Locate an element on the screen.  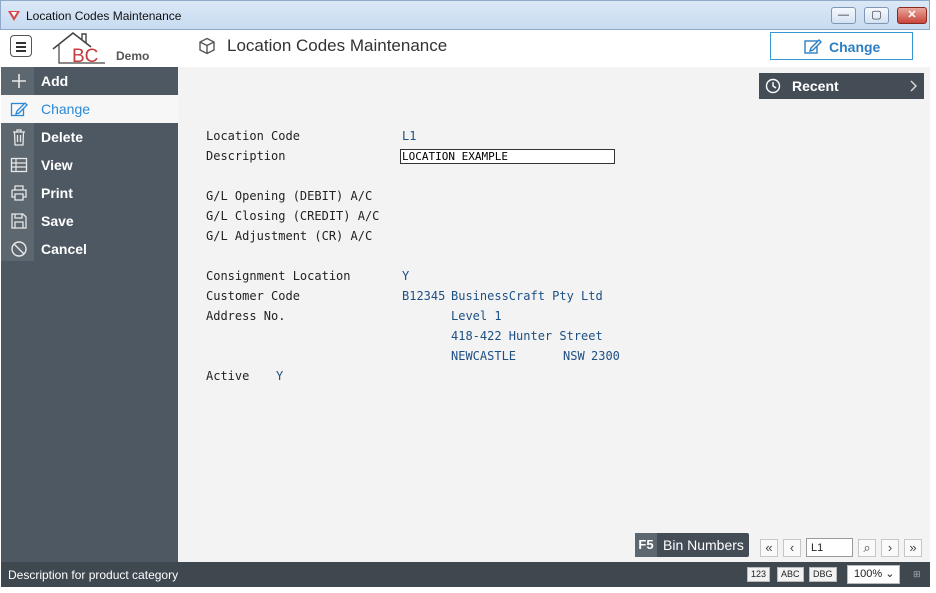
maximize-button: ▢ is located at coordinates (876, 15).